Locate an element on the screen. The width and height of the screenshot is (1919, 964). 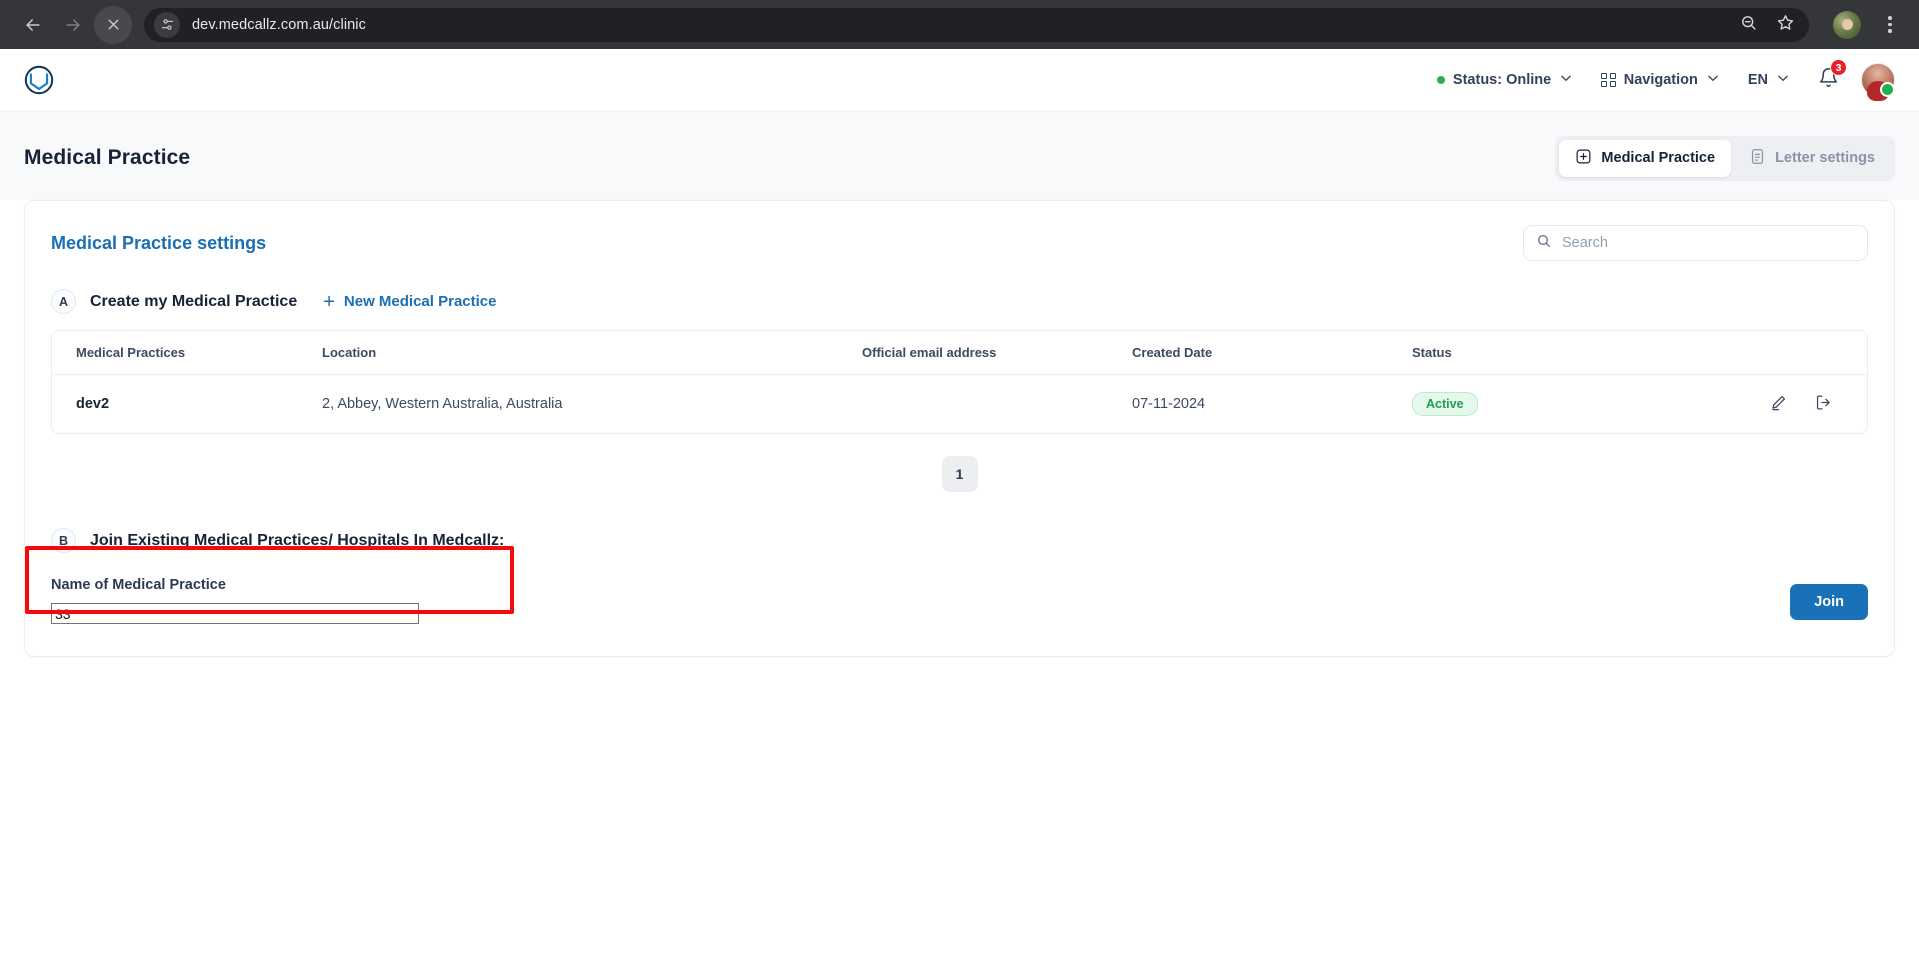
column-header-location: Location is located at coordinates (592, 353).